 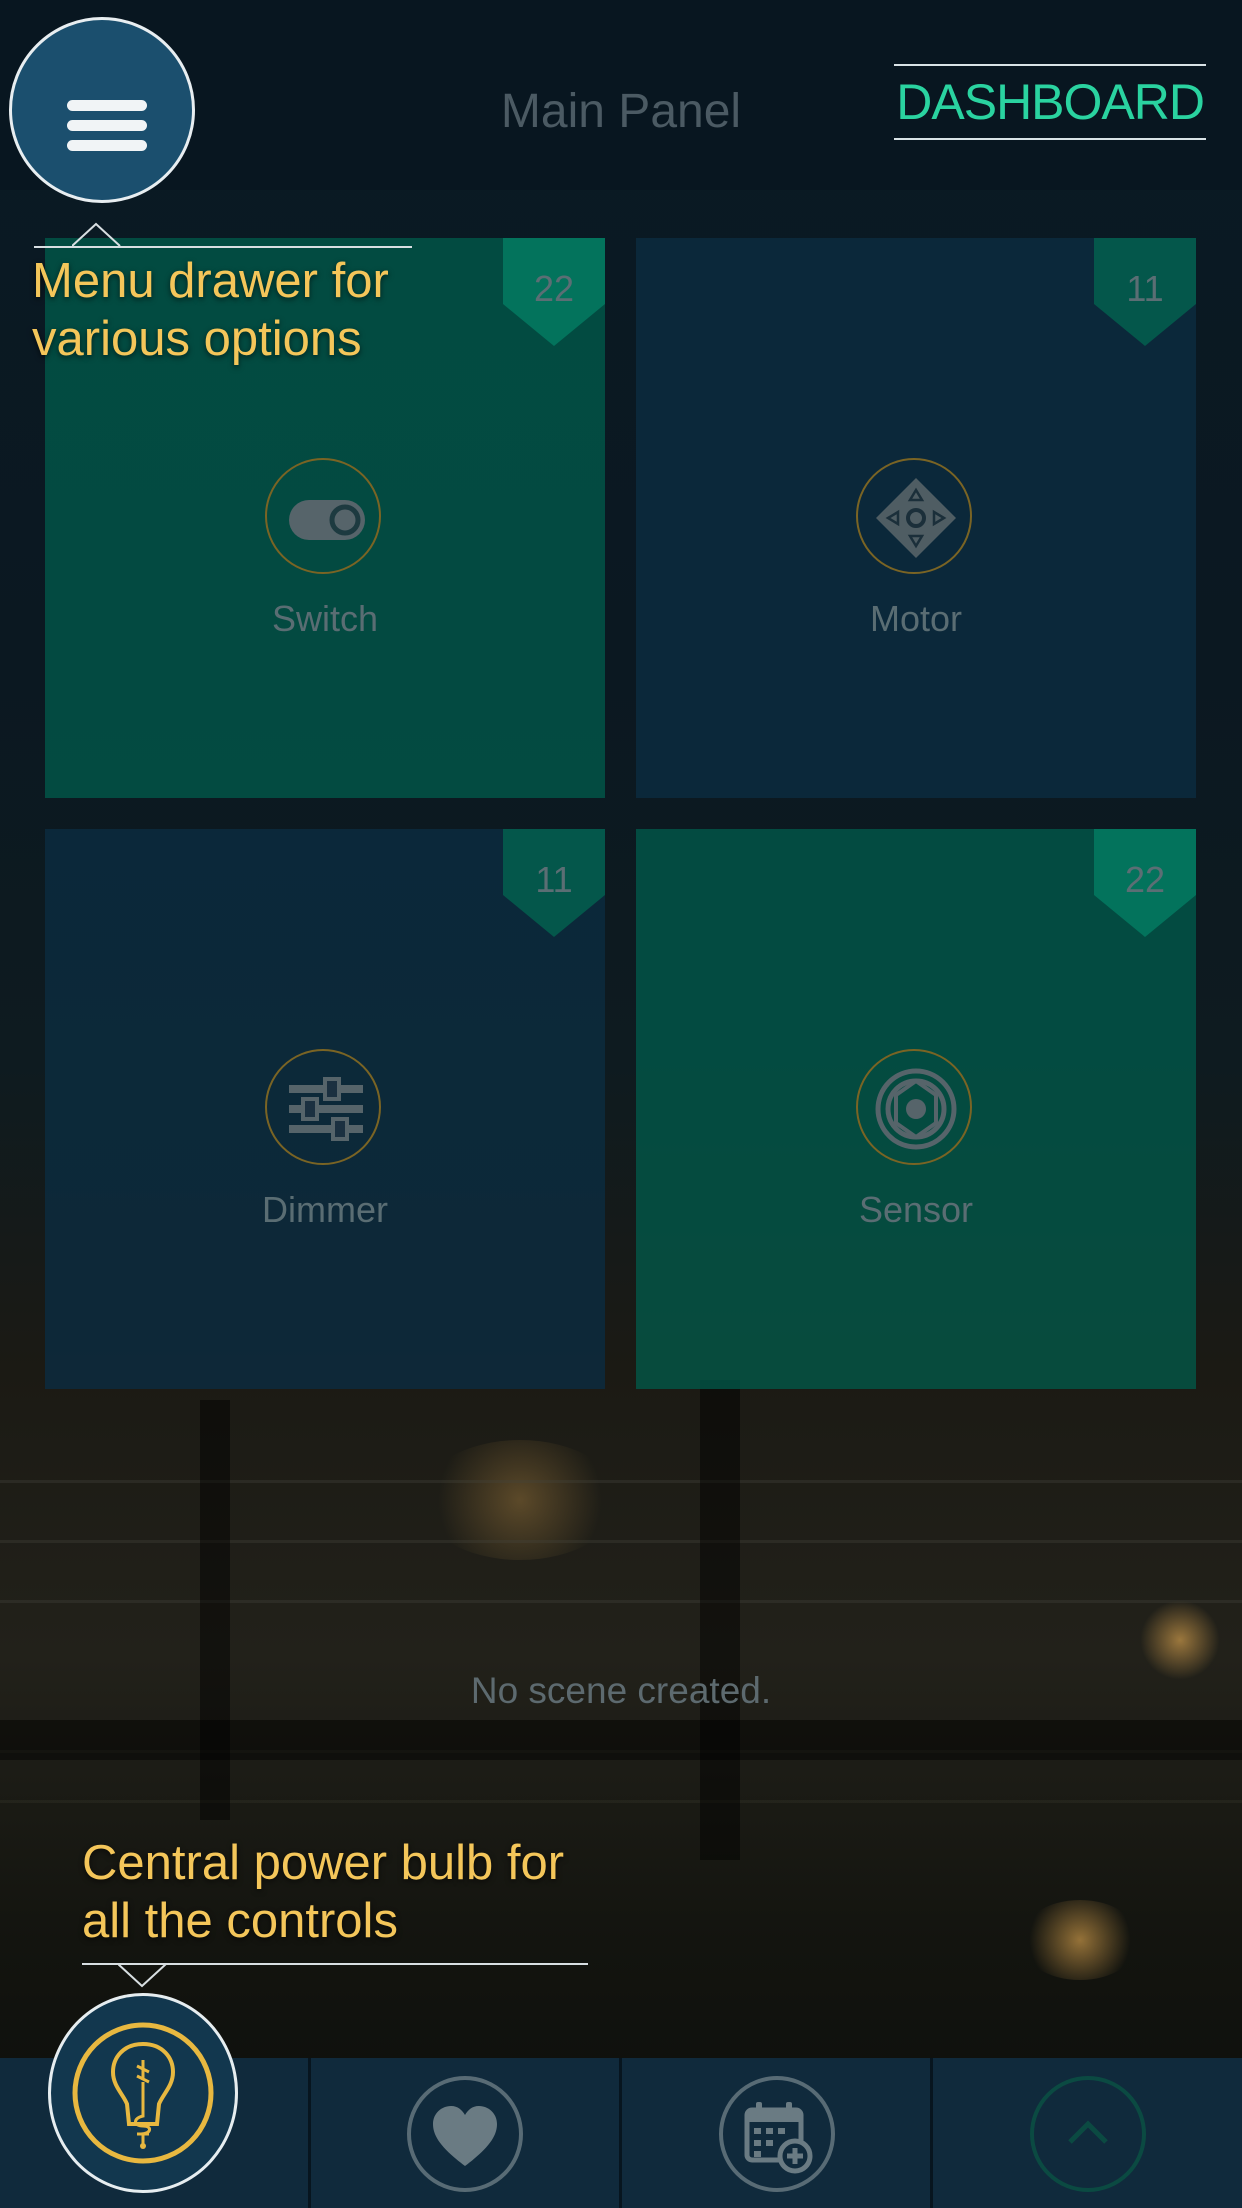 I want to click on motor-directional-icon, so click(x=914, y=516).